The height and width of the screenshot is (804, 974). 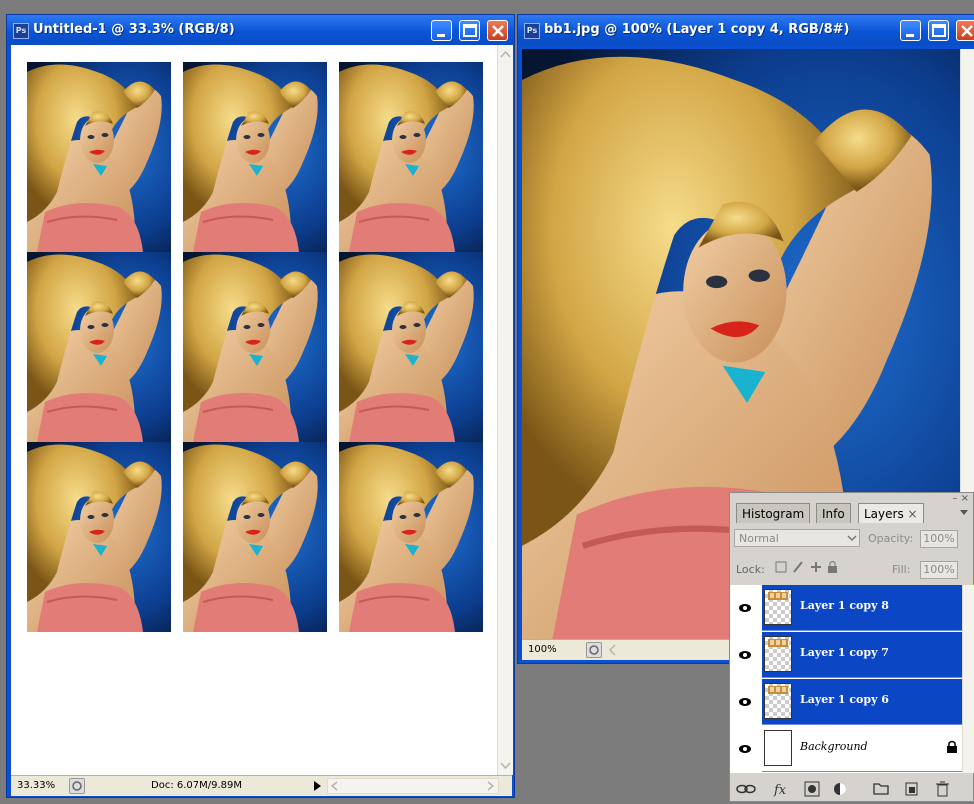 What do you see at coordinates (812, 789) in the screenshot?
I see `layer-mask-icon` at bounding box center [812, 789].